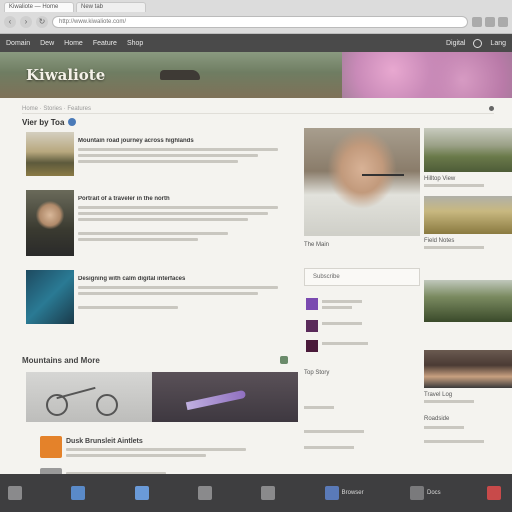  I want to click on list-item-title: Dusk Brunsleit Aintlets, so click(104, 441).